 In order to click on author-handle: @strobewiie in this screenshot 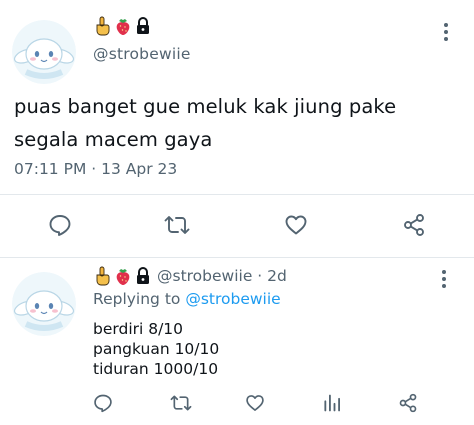, I will do `click(142, 54)`.